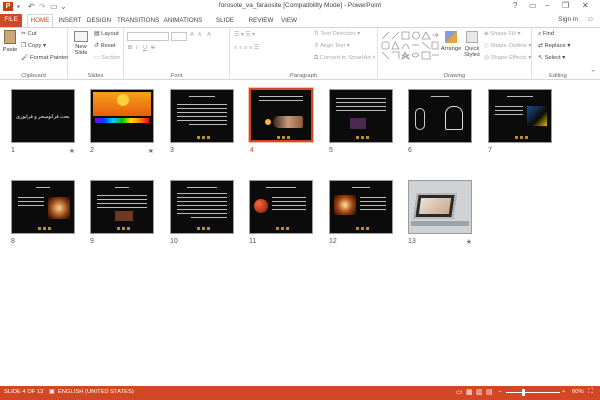 The image size is (600, 400). Describe the element at coordinates (261, 21) in the screenshot. I see `tab-review: REVIEW` at that location.